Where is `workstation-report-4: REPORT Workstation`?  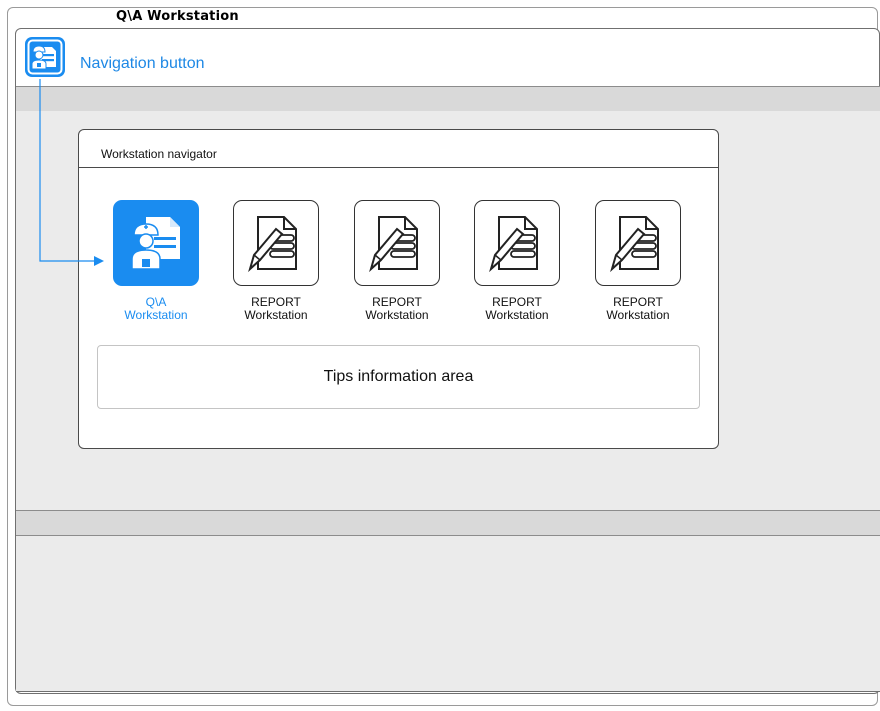 workstation-report-4: REPORT Workstation is located at coordinates (638, 261).